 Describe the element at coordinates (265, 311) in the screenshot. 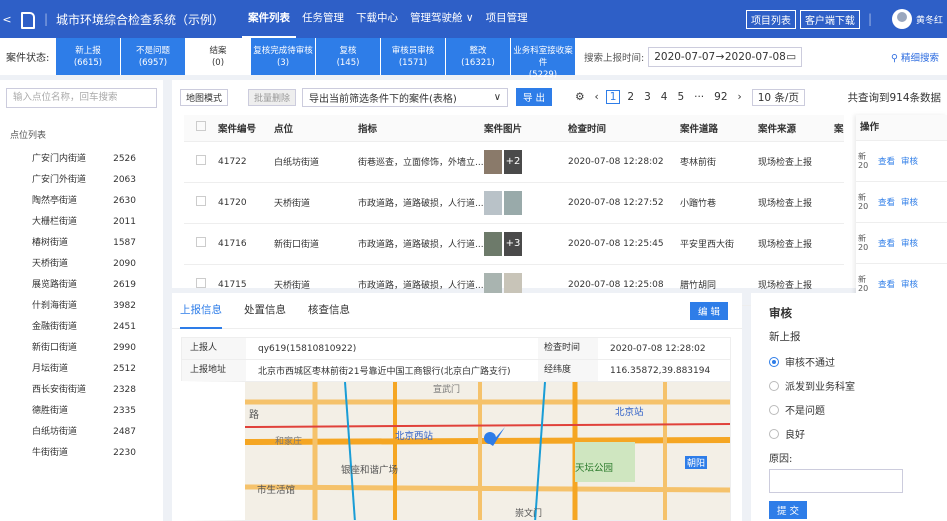

I see `tab-handling-info: 处置信息` at that location.